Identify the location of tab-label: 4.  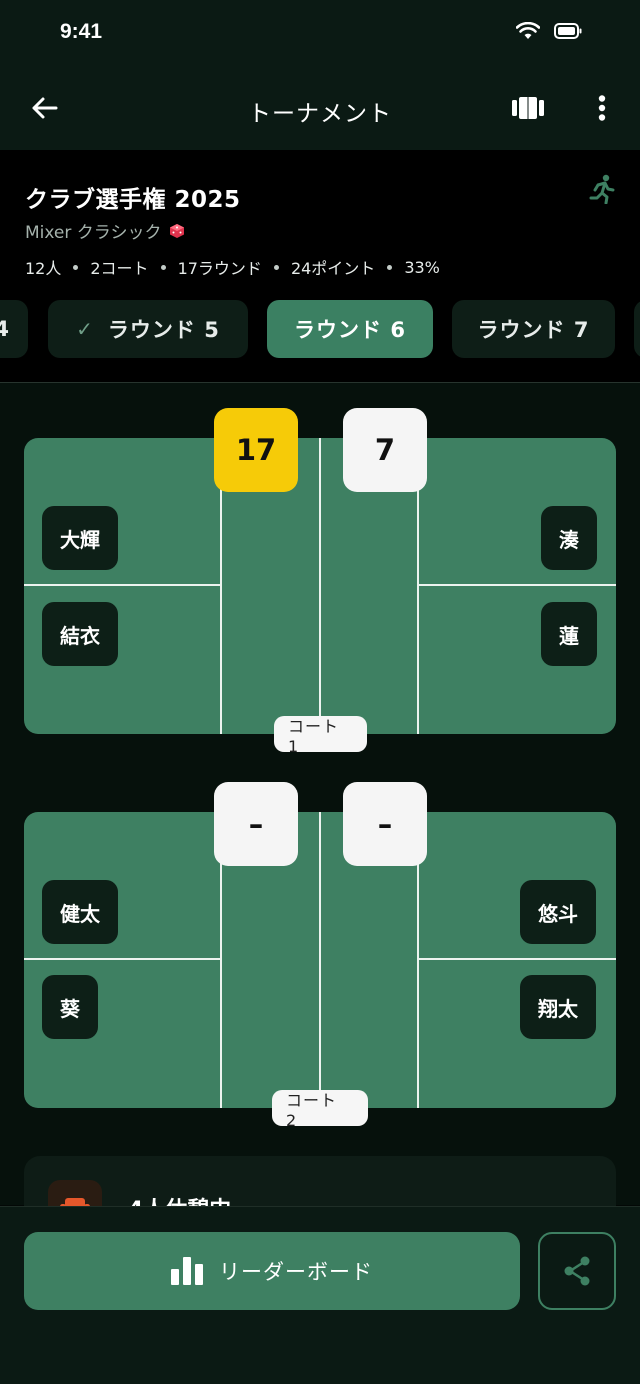
(5, 329).